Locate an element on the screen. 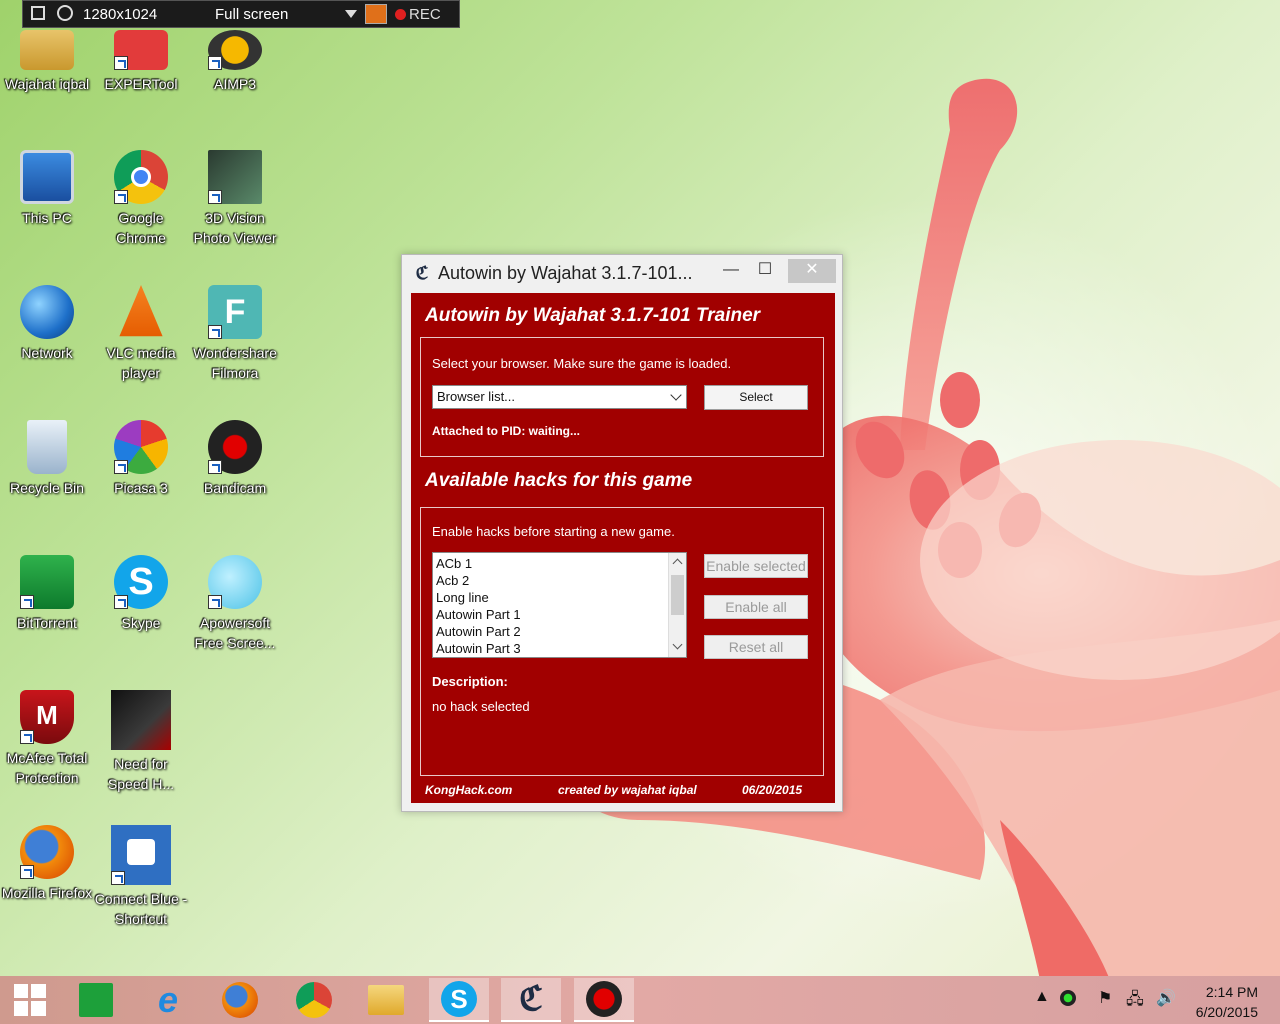 The width and height of the screenshot is (1280, 1024). recycle-bin-icon is located at coordinates (47, 447).